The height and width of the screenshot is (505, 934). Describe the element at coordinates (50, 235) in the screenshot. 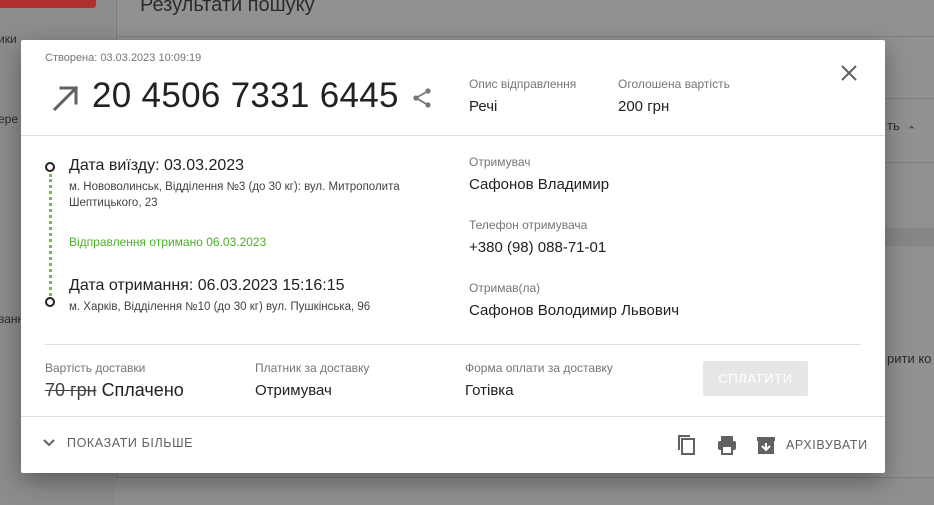

I see `timeline-line` at that location.